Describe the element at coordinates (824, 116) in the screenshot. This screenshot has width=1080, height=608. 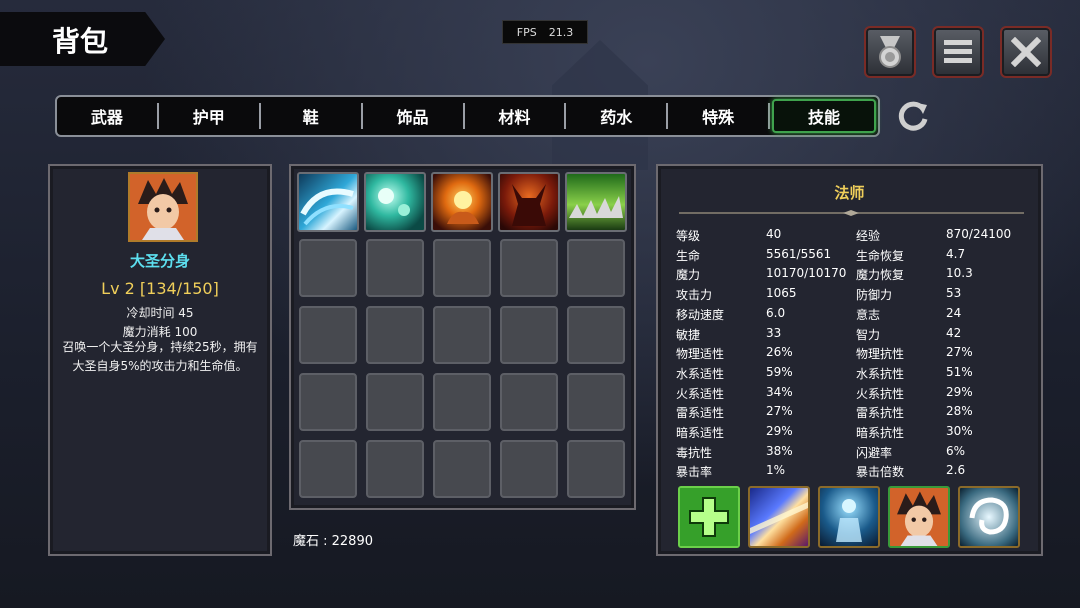
I see `tab-skills: 技能` at that location.